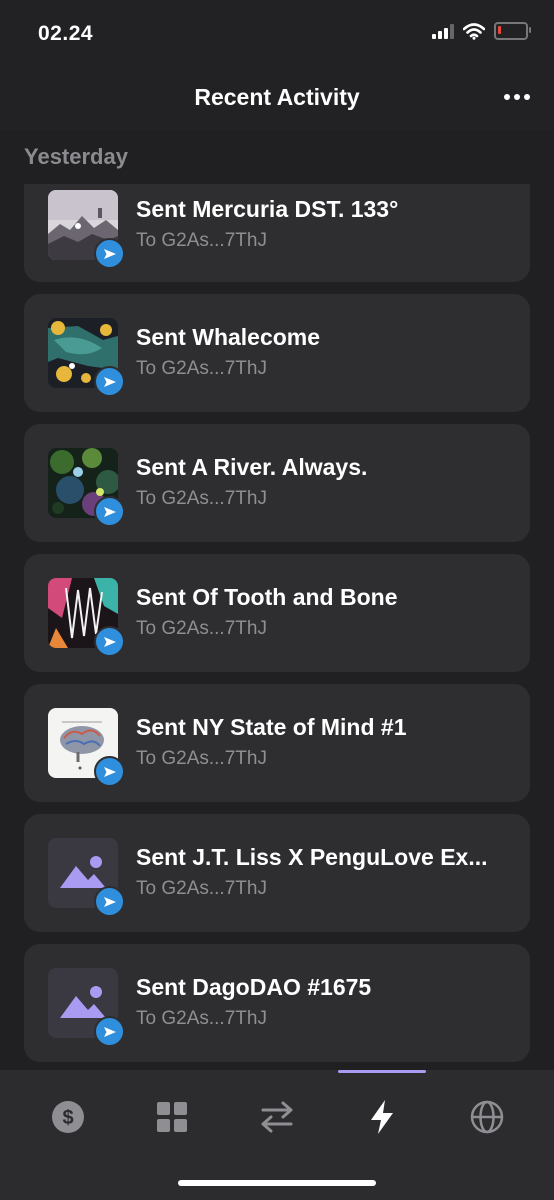  Describe the element at coordinates (277, 32) in the screenshot. I see `status-bar: 02.24` at that location.